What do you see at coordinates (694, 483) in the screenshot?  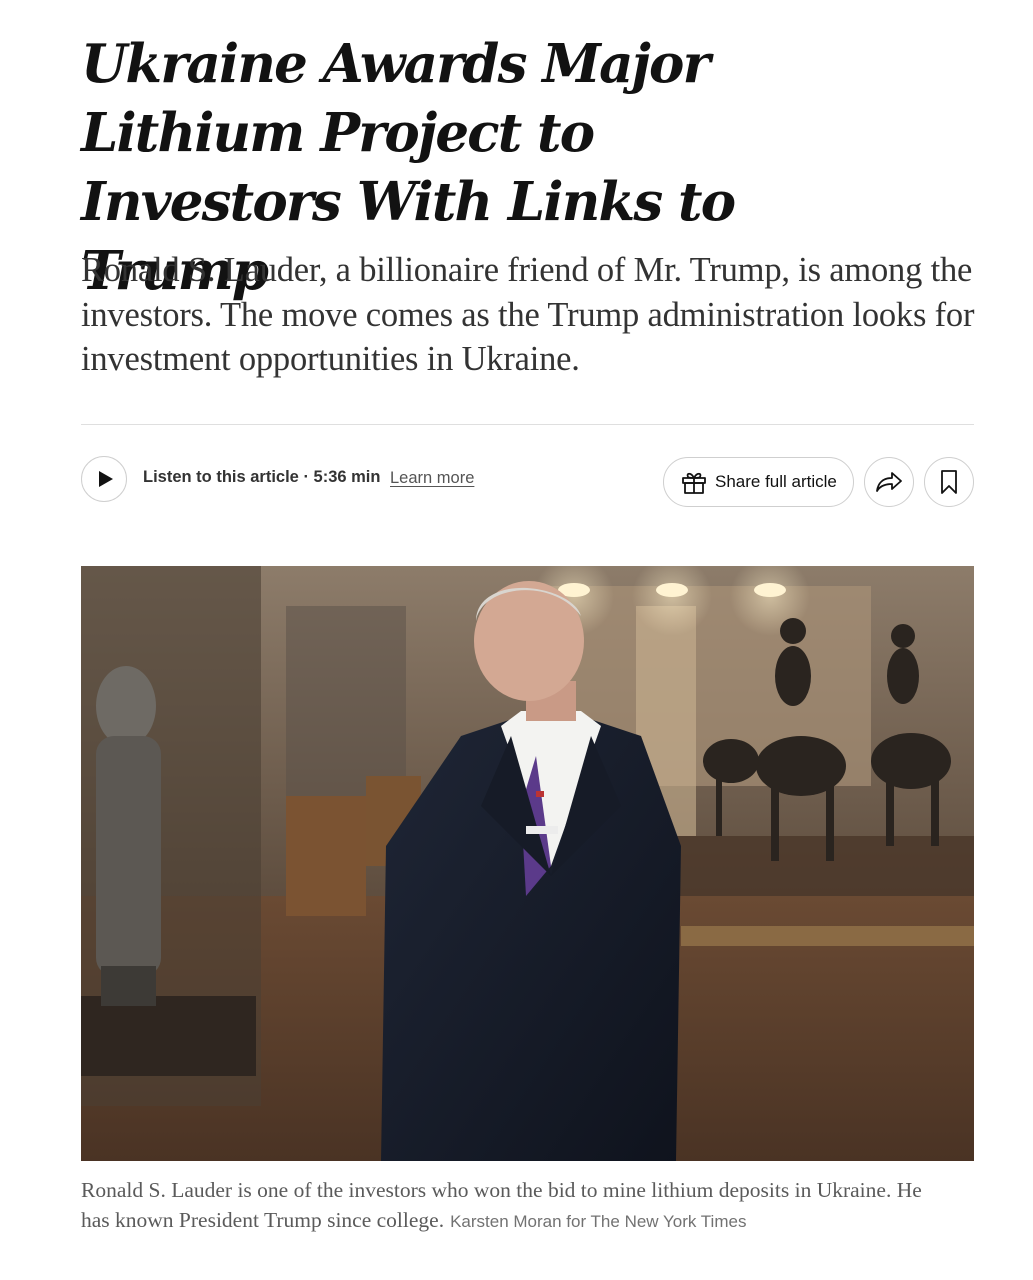 I see `gift-icon` at bounding box center [694, 483].